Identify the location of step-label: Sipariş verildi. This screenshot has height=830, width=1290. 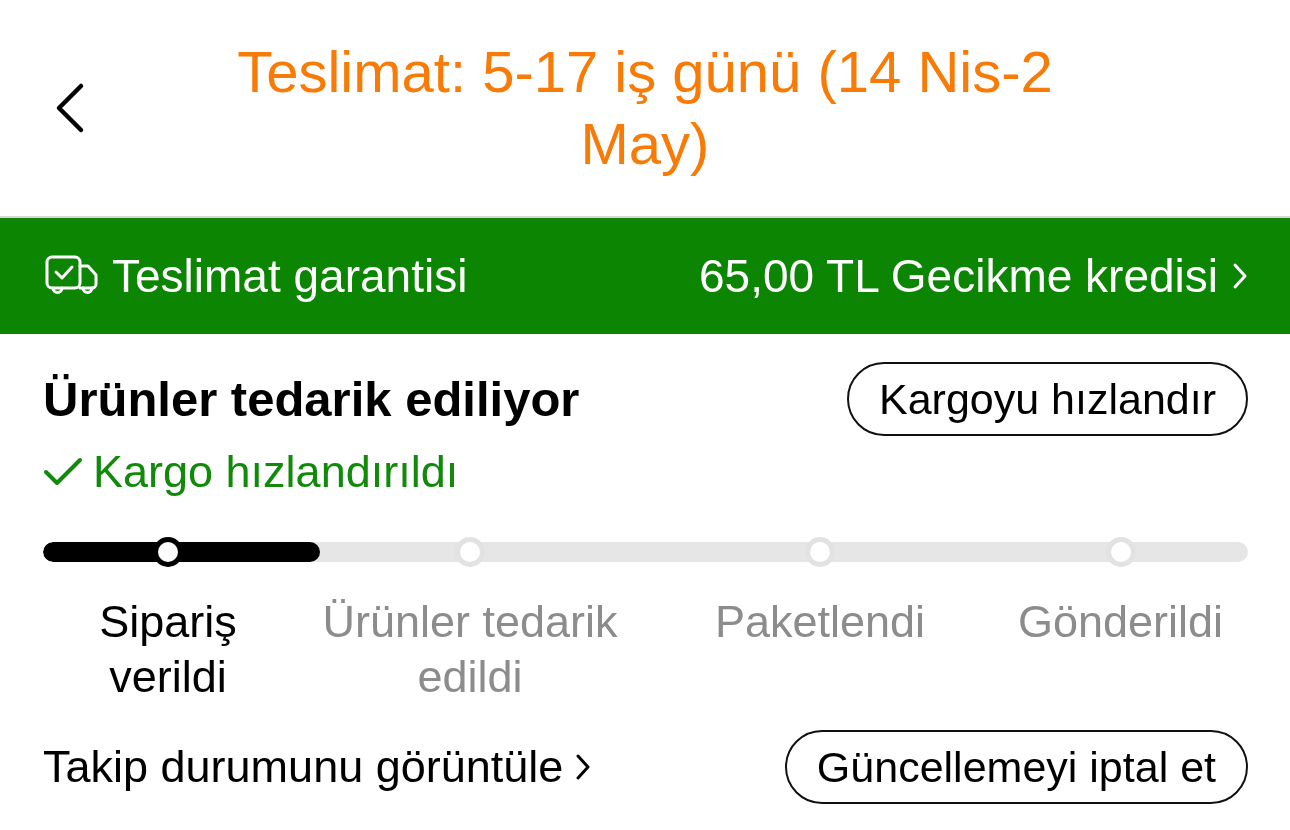
(168, 649).